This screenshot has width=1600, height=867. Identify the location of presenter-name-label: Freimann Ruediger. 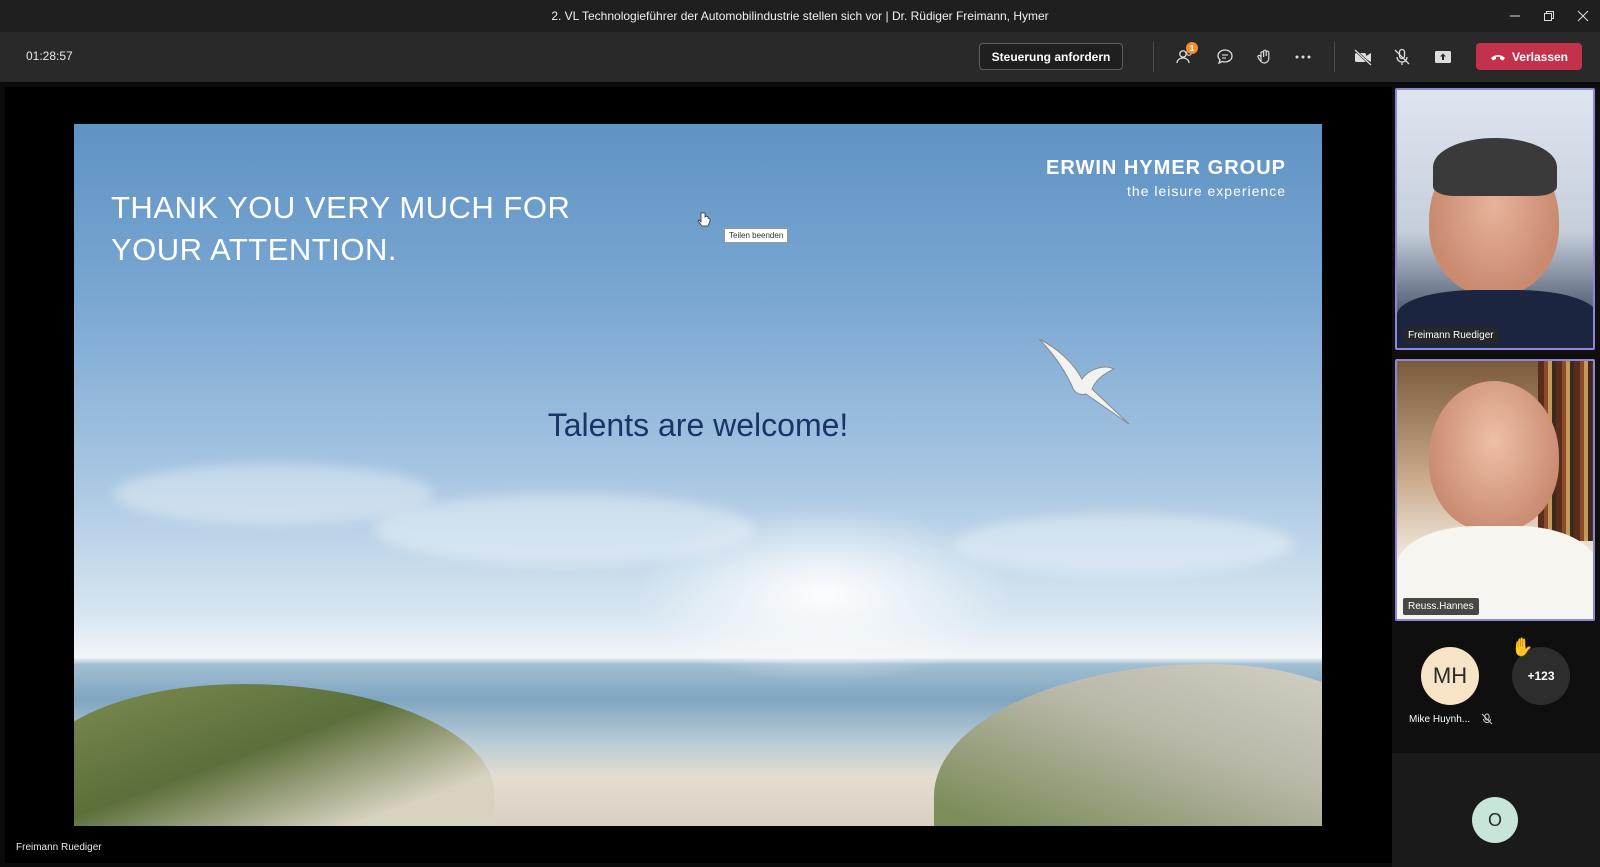
(59, 847).